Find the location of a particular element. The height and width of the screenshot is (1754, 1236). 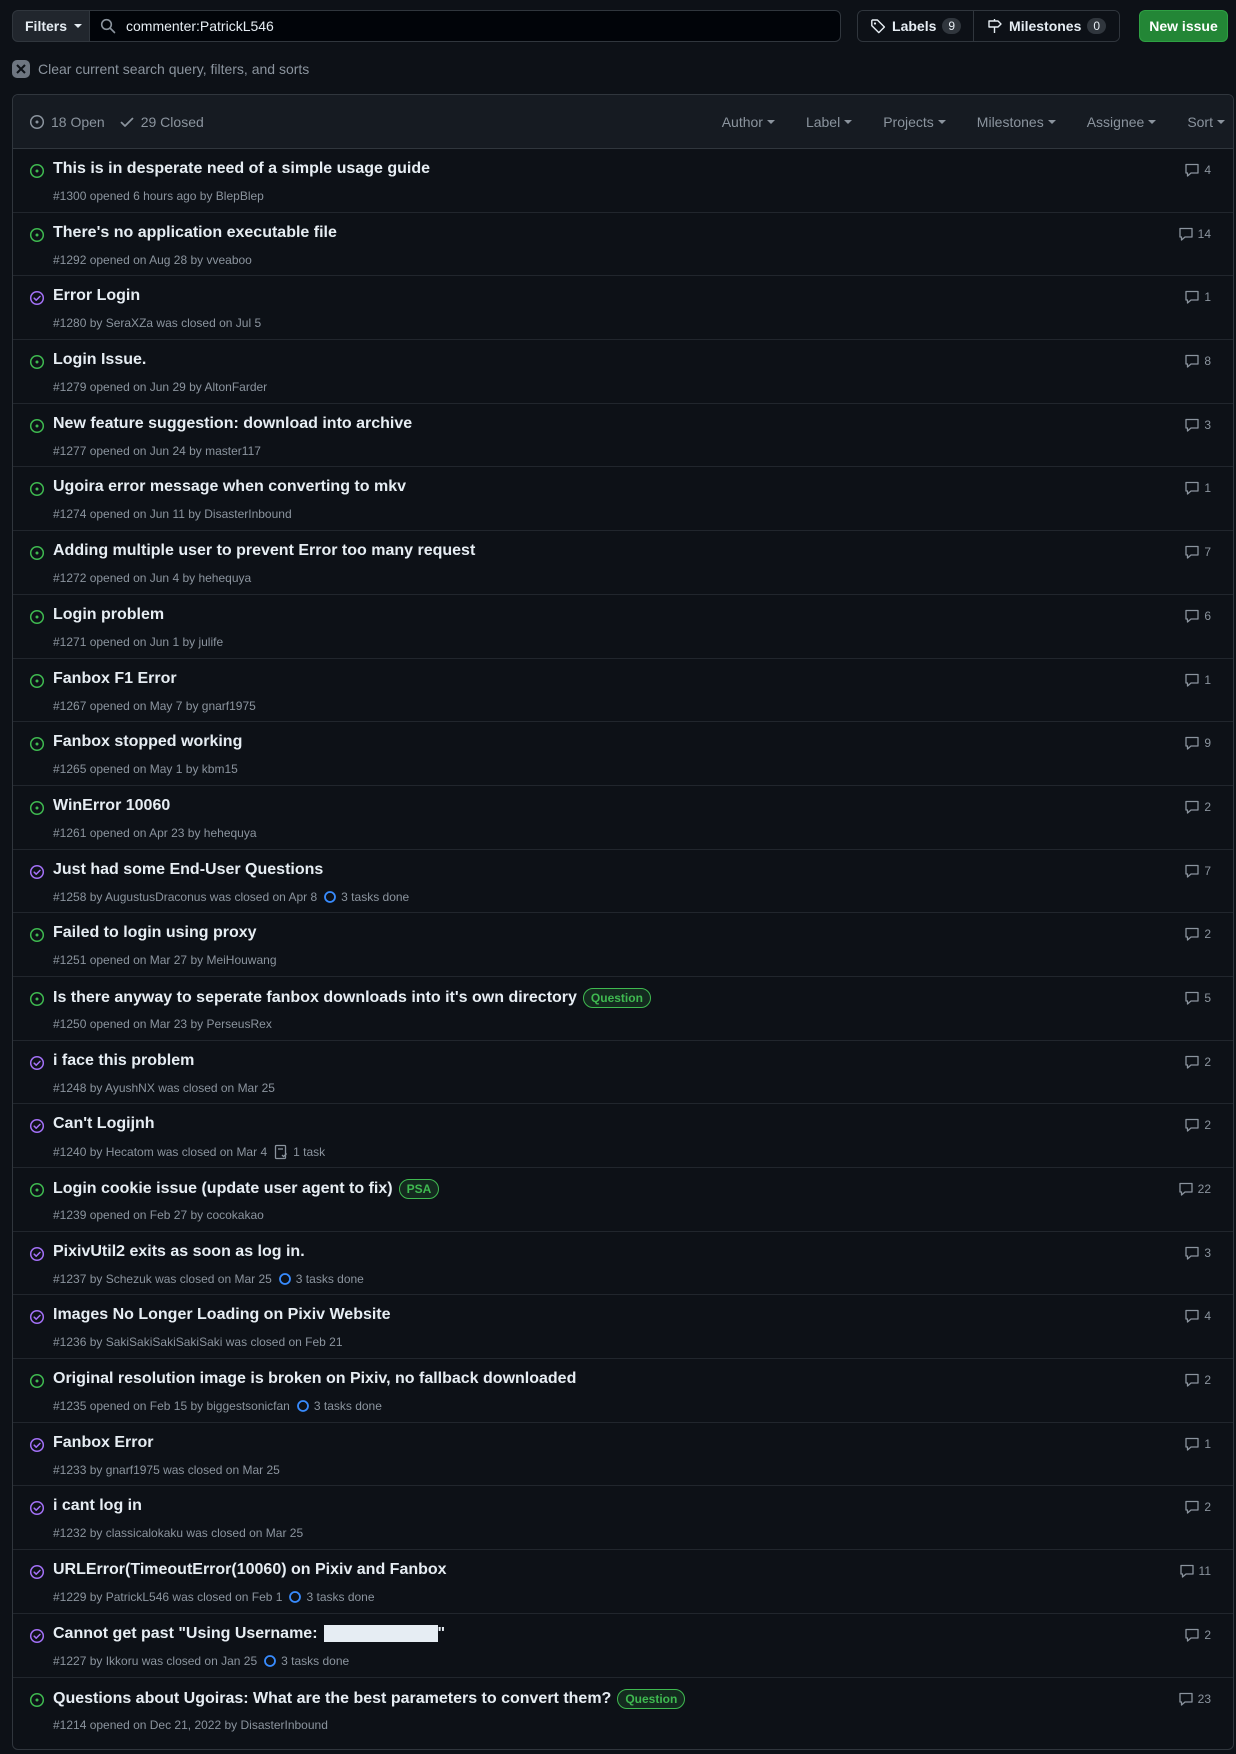

closed-issues-tab: 29 Closed is located at coordinates (161, 122).